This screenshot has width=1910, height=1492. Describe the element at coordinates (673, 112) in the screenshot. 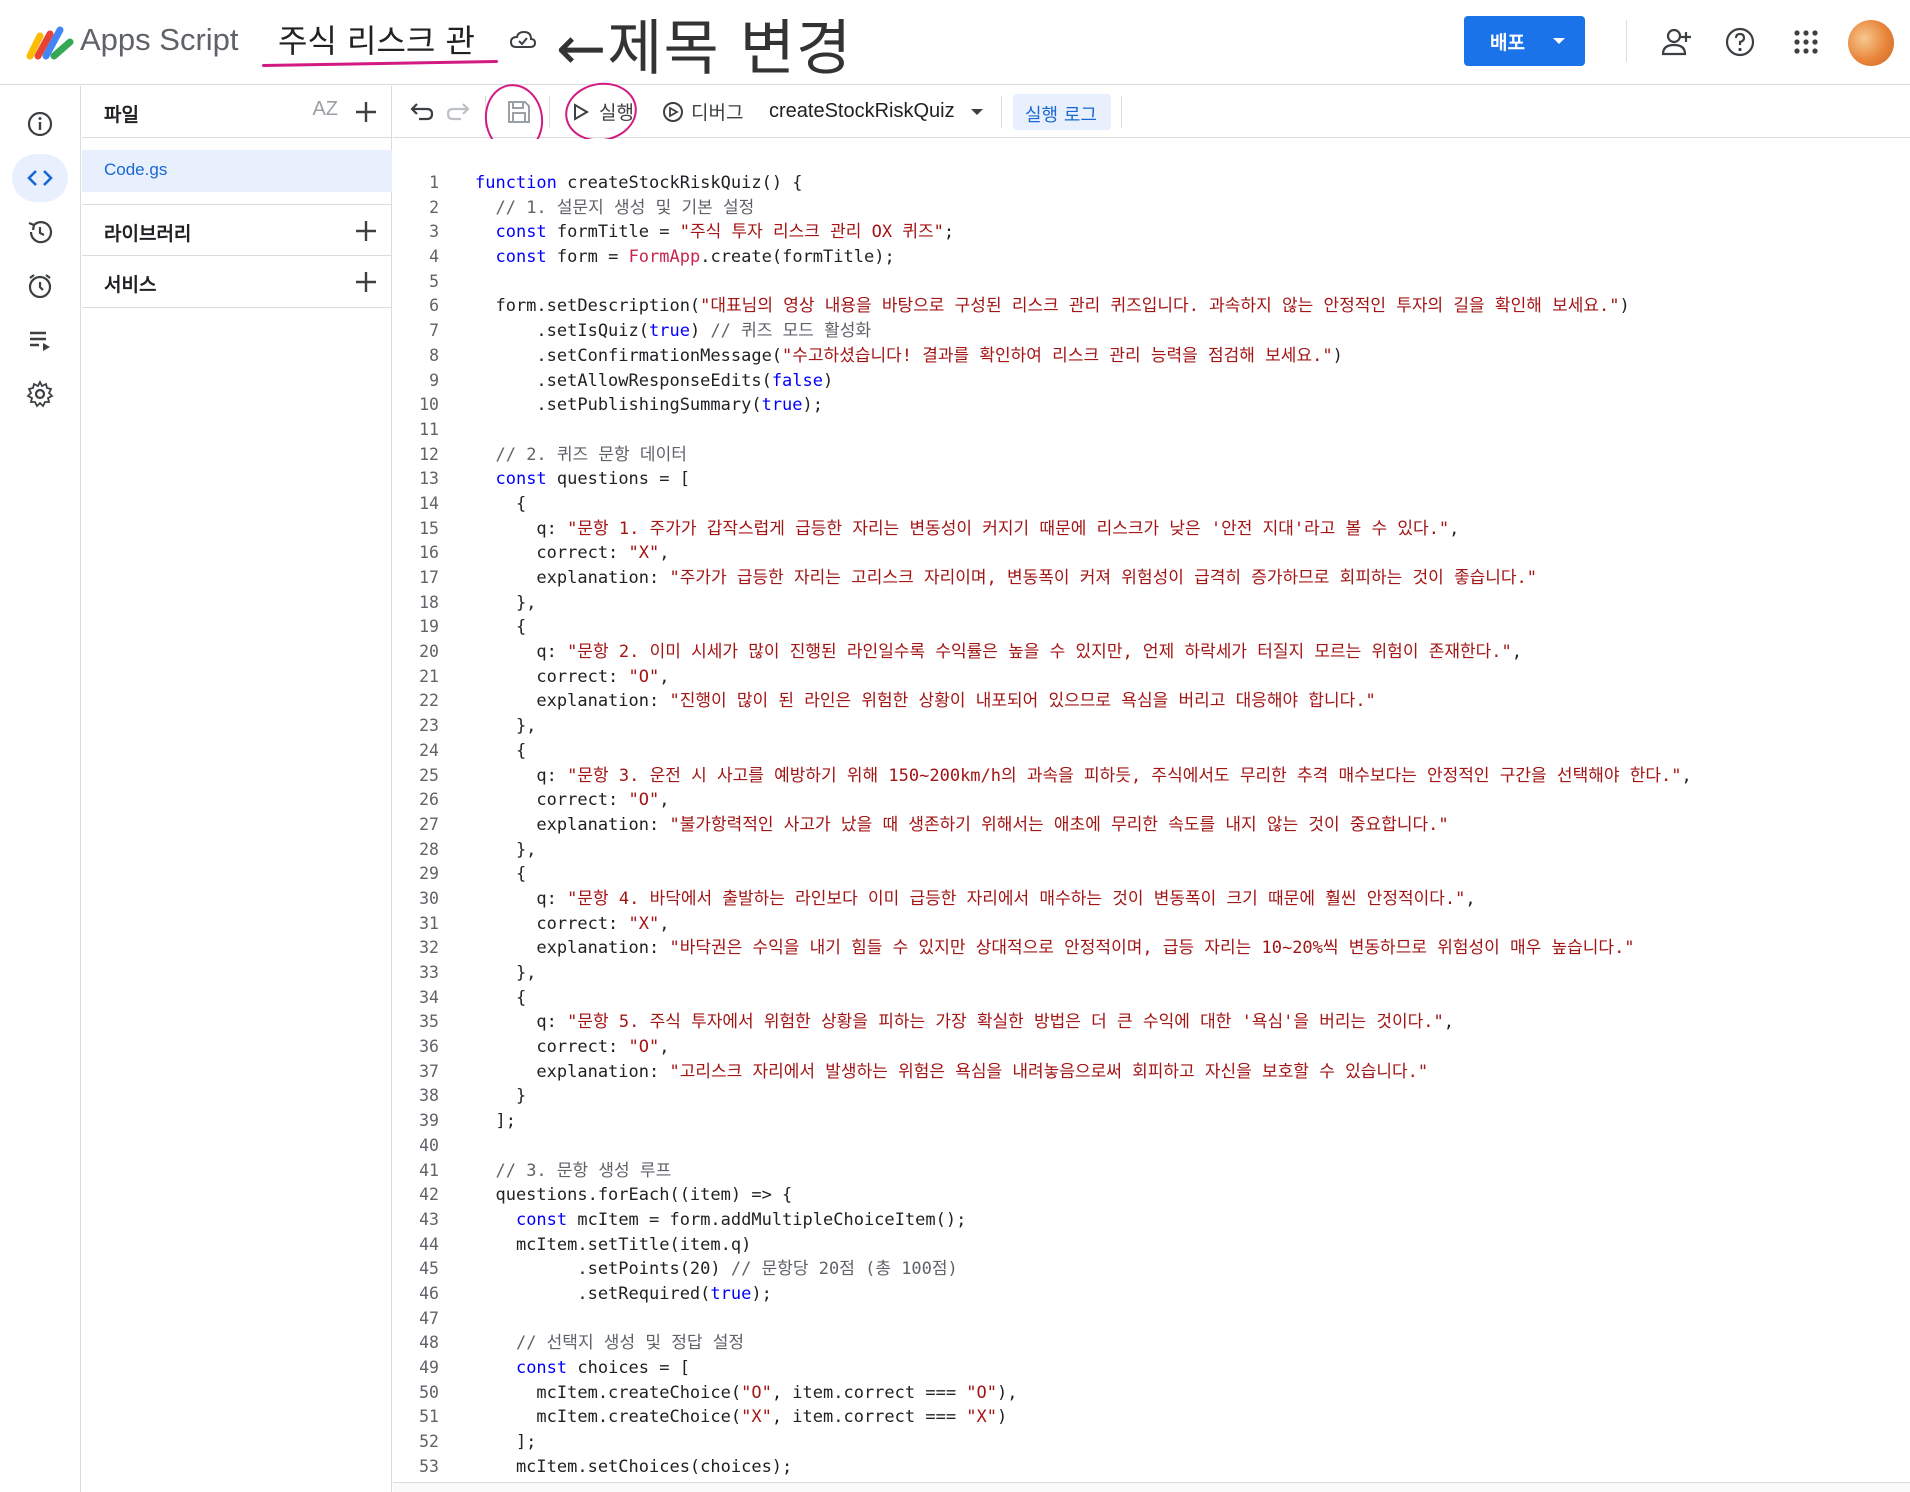

I see `debug-icon` at that location.